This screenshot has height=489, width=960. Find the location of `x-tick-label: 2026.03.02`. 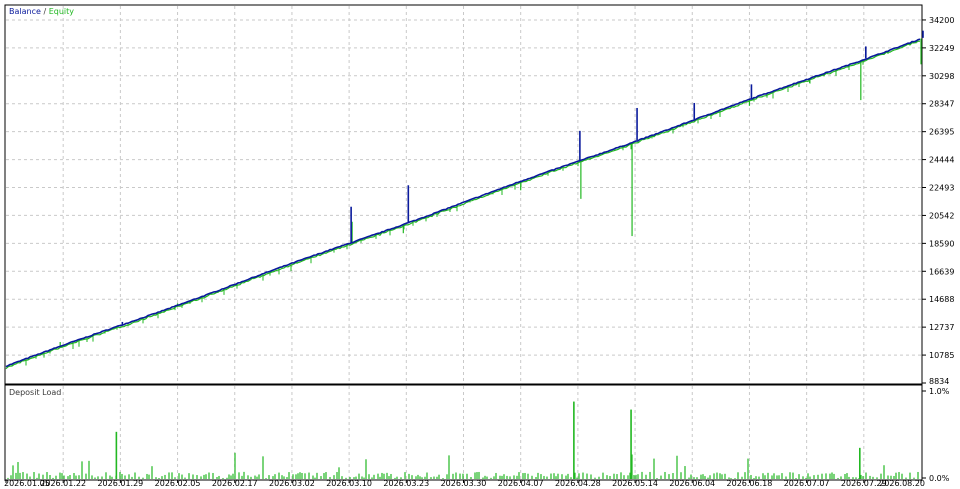

x-tick-label: 2026.03.02 is located at coordinates (292, 483).